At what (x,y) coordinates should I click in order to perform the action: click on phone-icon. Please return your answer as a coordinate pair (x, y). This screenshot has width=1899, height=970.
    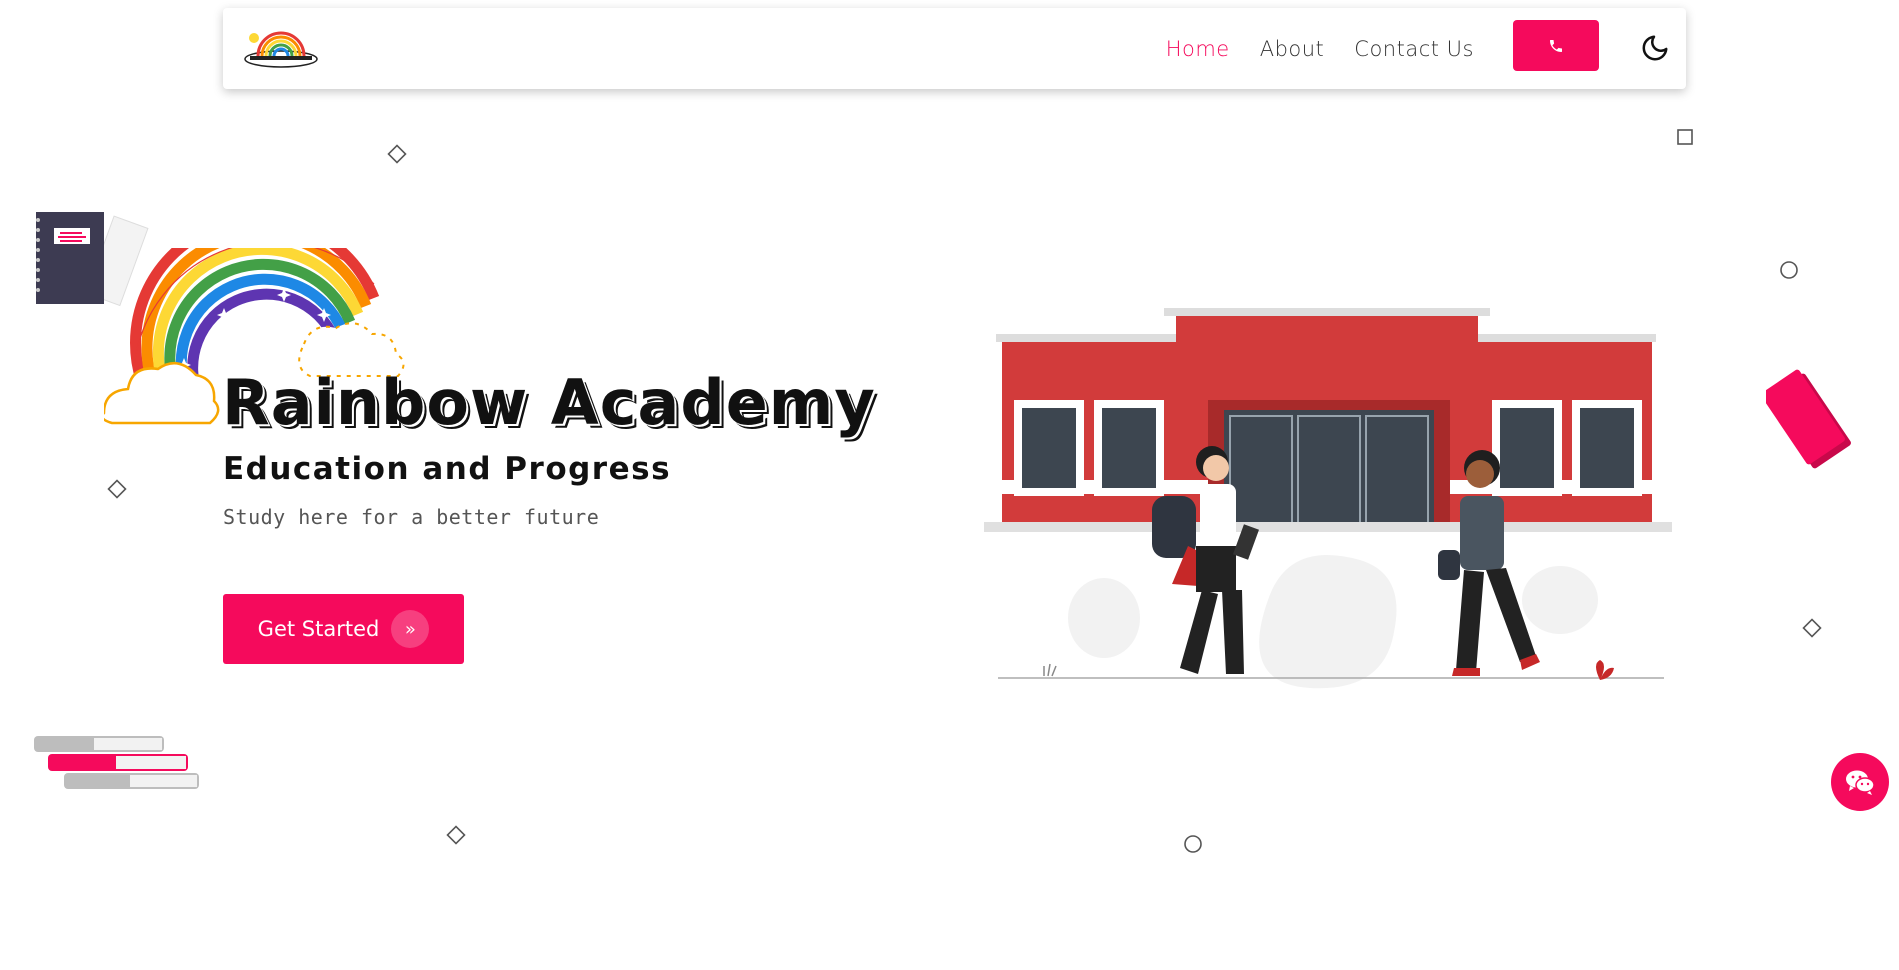
    Looking at the image, I should click on (1556, 45).